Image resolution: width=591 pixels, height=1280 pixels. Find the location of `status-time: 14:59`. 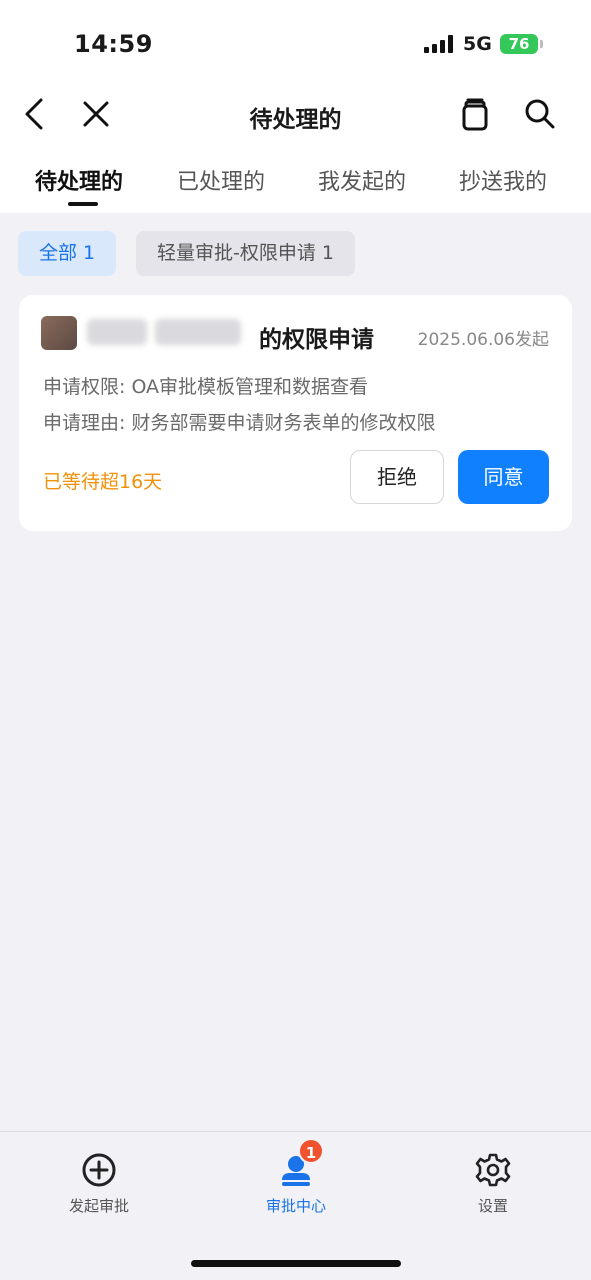

status-time: 14:59 is located at coordinates (113, 44).